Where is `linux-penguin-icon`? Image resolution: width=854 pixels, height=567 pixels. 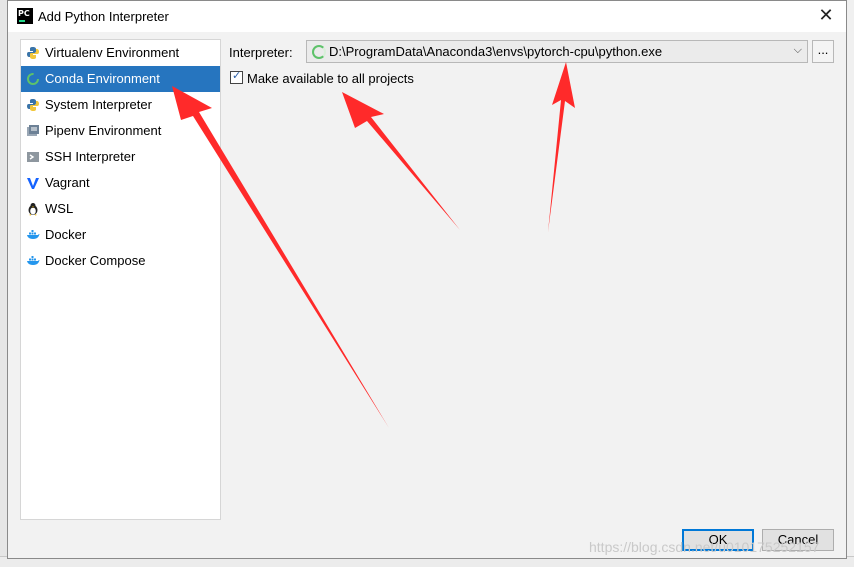
linux-penguin-icon is located at coordinates (33, 209).